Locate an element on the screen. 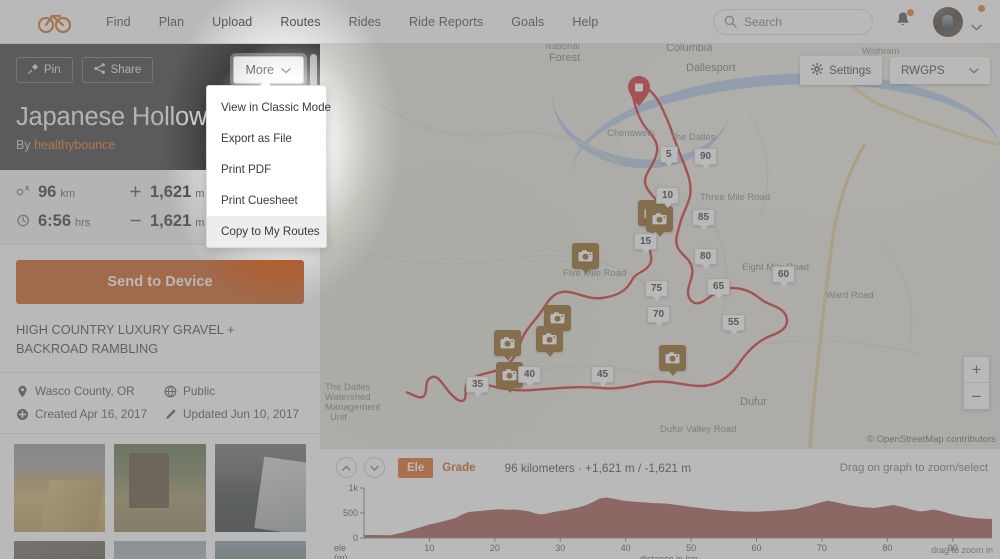  send-to-device-button: Send to Device is located at coordinates (160, 282).